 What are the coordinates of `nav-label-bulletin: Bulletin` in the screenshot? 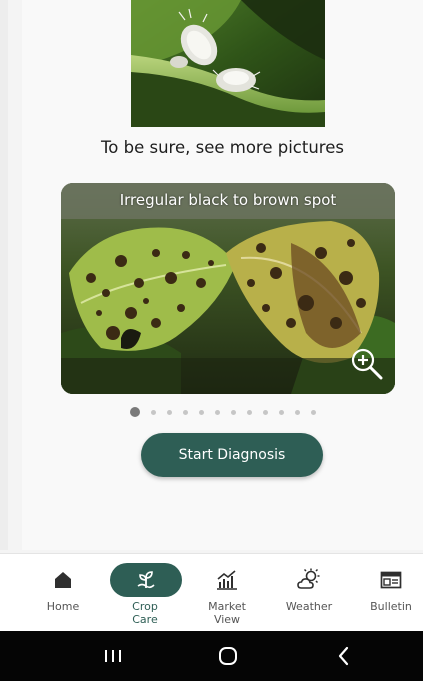 It's located at (391, 606).